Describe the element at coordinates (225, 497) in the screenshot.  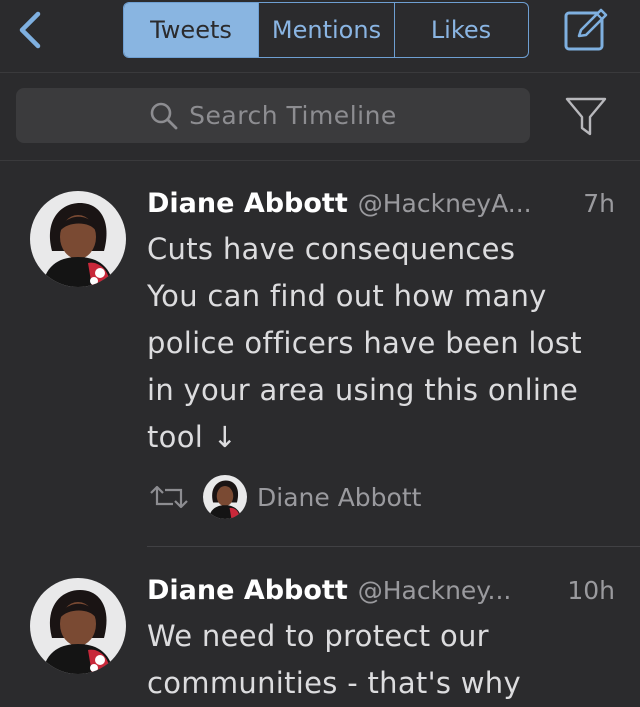
I see `retweeter-avatar` at that location.